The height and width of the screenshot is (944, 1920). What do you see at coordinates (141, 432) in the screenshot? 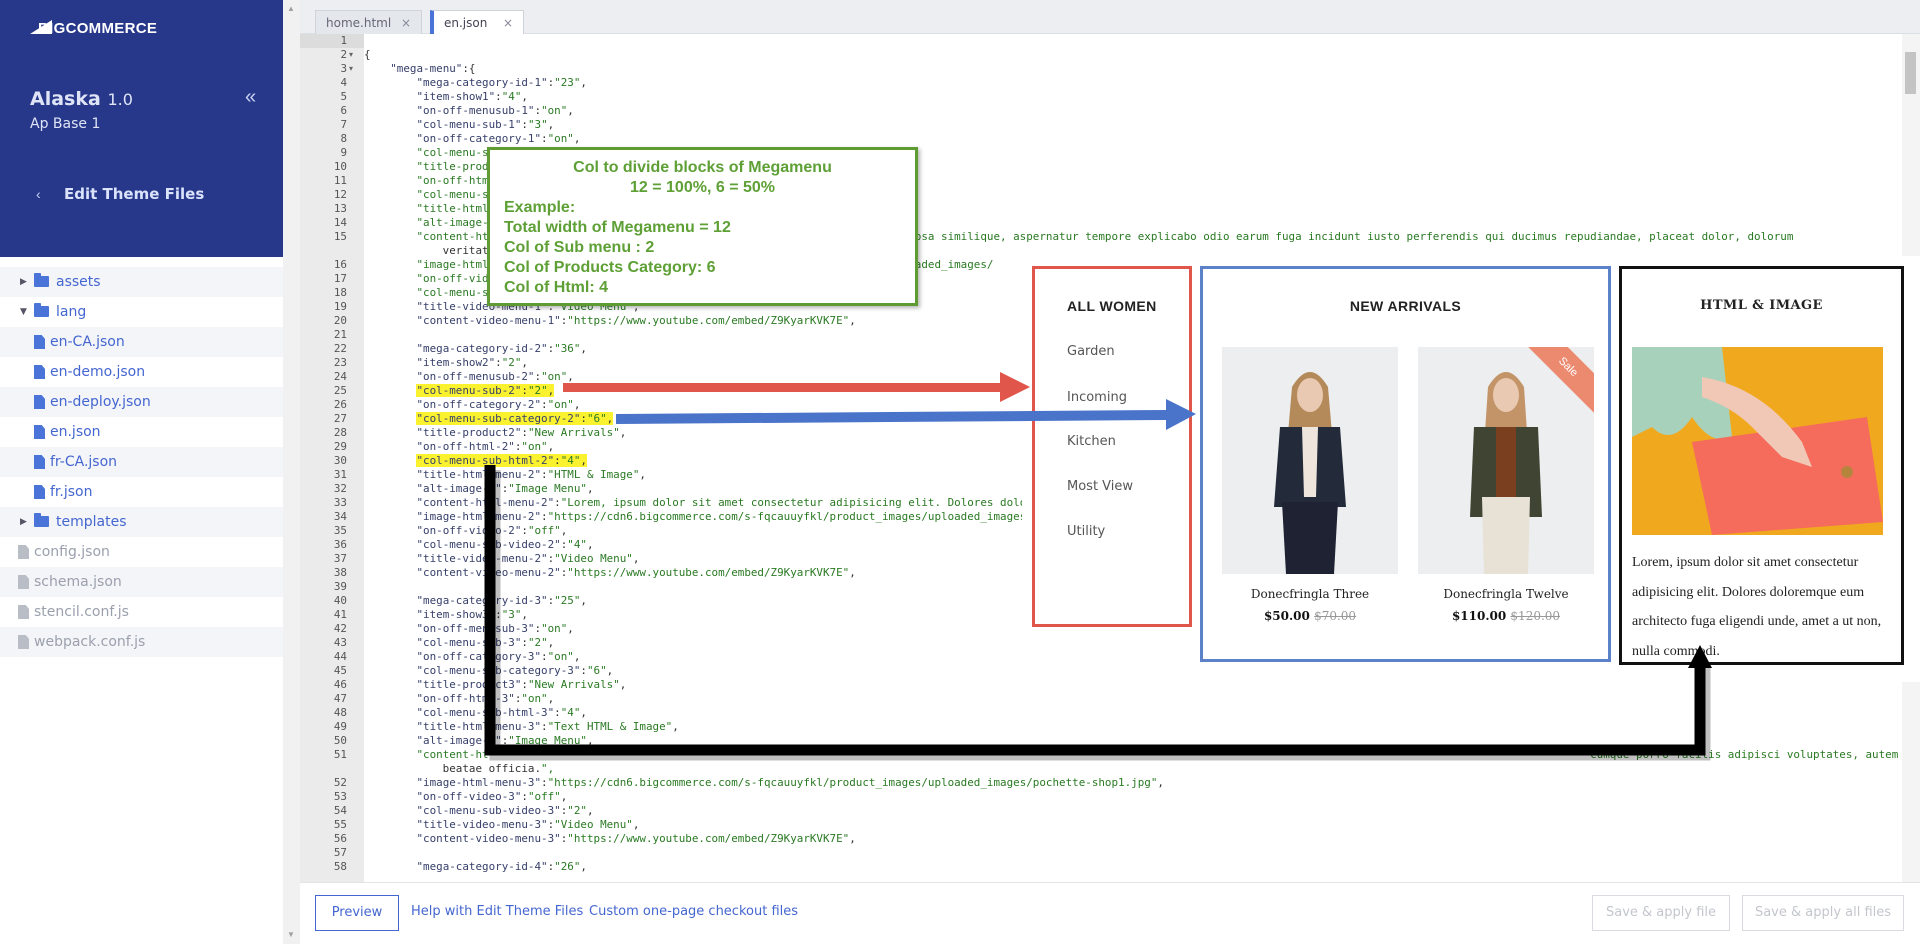
I see `tree-item-en-json: en.json` at bounding box center [141, 432].